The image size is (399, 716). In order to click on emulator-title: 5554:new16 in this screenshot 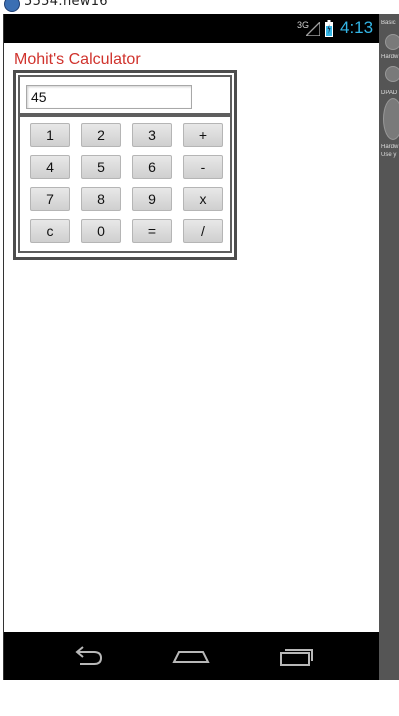, I will do `click(66, 4)`.